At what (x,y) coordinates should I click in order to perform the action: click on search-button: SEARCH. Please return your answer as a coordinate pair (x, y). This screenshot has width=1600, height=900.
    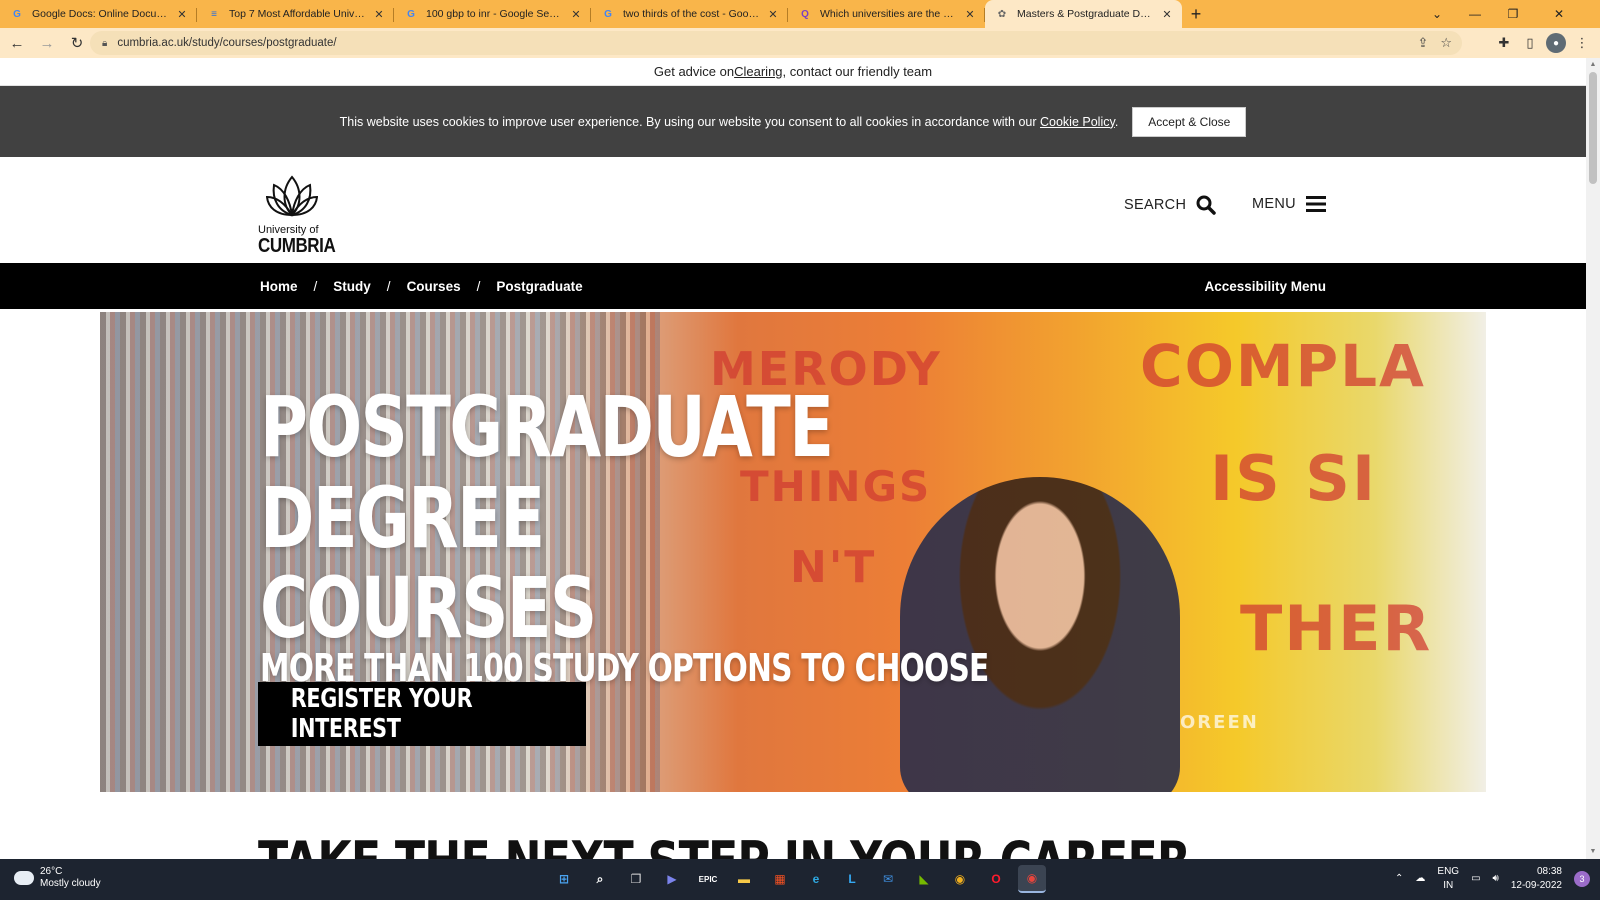
    Looking at the image, I should click on (1170, 205).